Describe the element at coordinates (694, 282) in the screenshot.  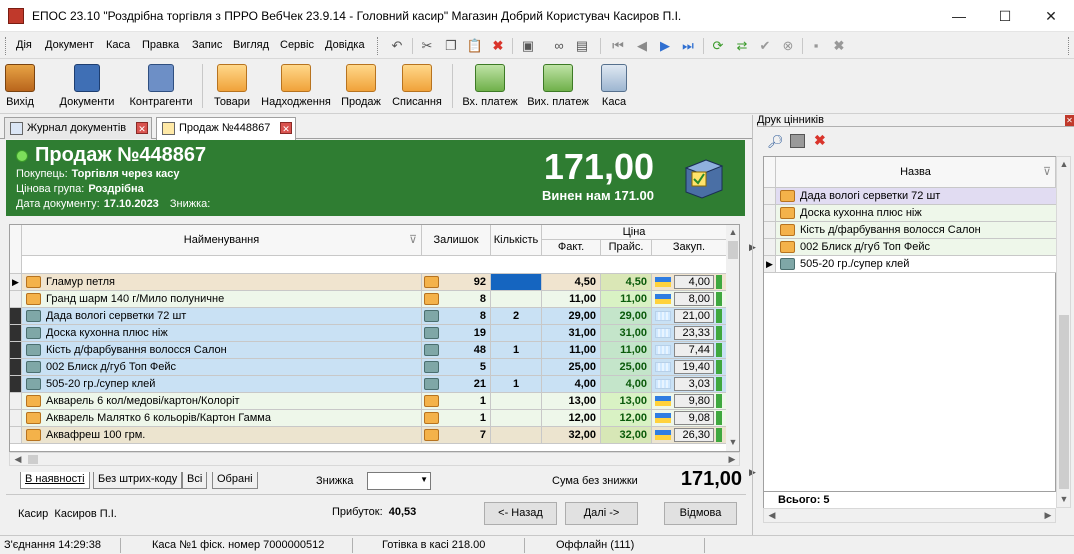
I see `purchase-box: 4,00` at that location.